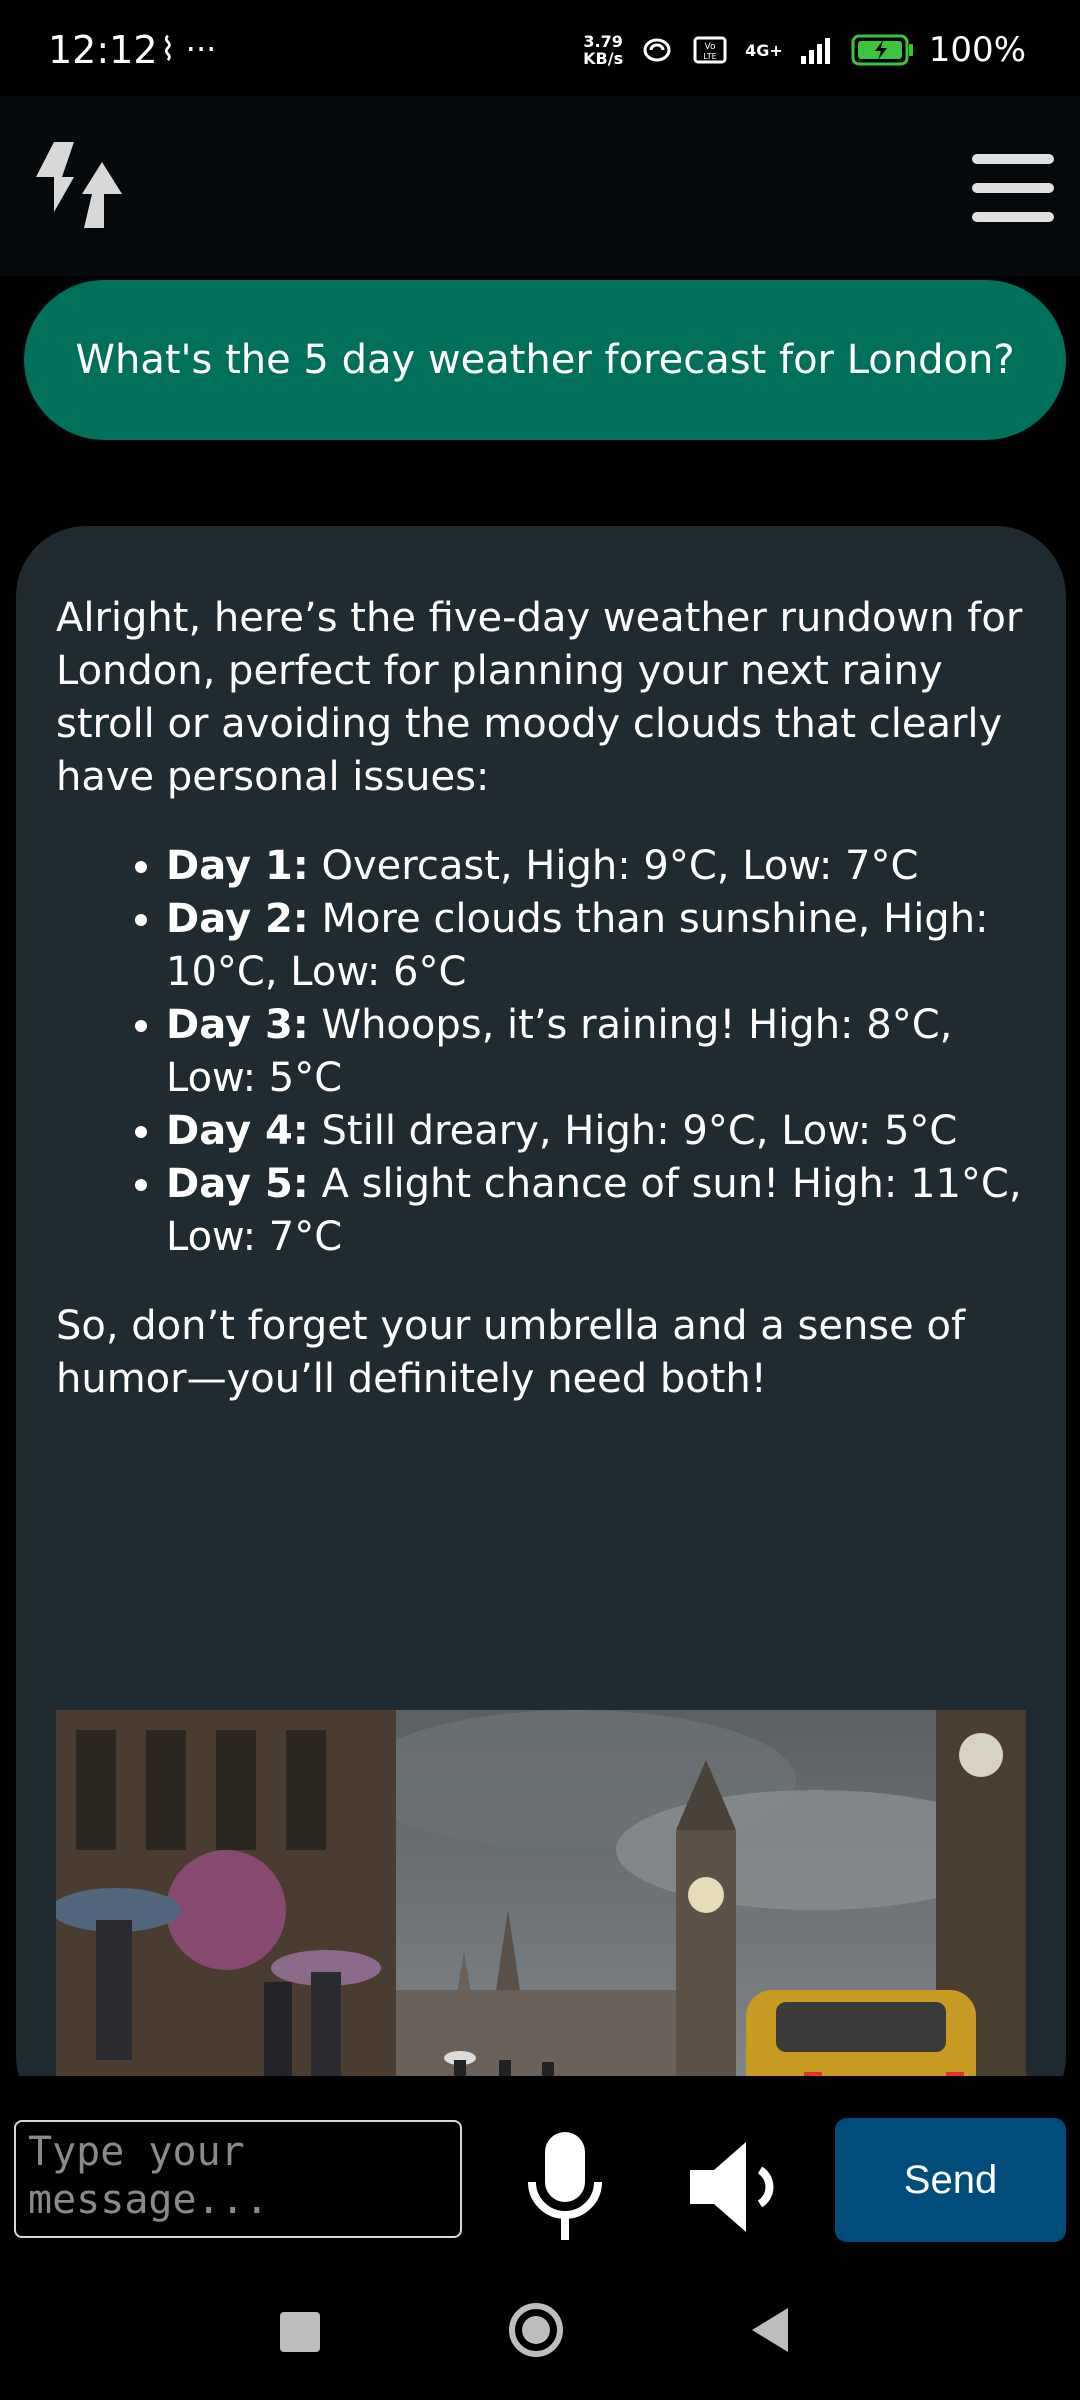  Describe the element at coordinates (237, 919) in the screenshot. I see `forecast-day: Day 2:` at that location.